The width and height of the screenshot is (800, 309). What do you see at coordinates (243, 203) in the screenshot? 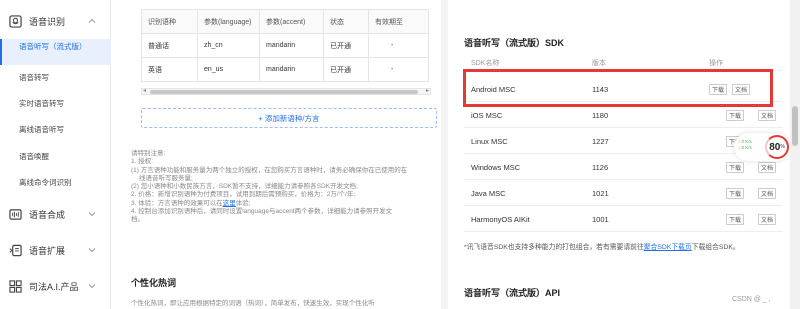
I see `note-text: 体验;` at bounding box center [243, 203].